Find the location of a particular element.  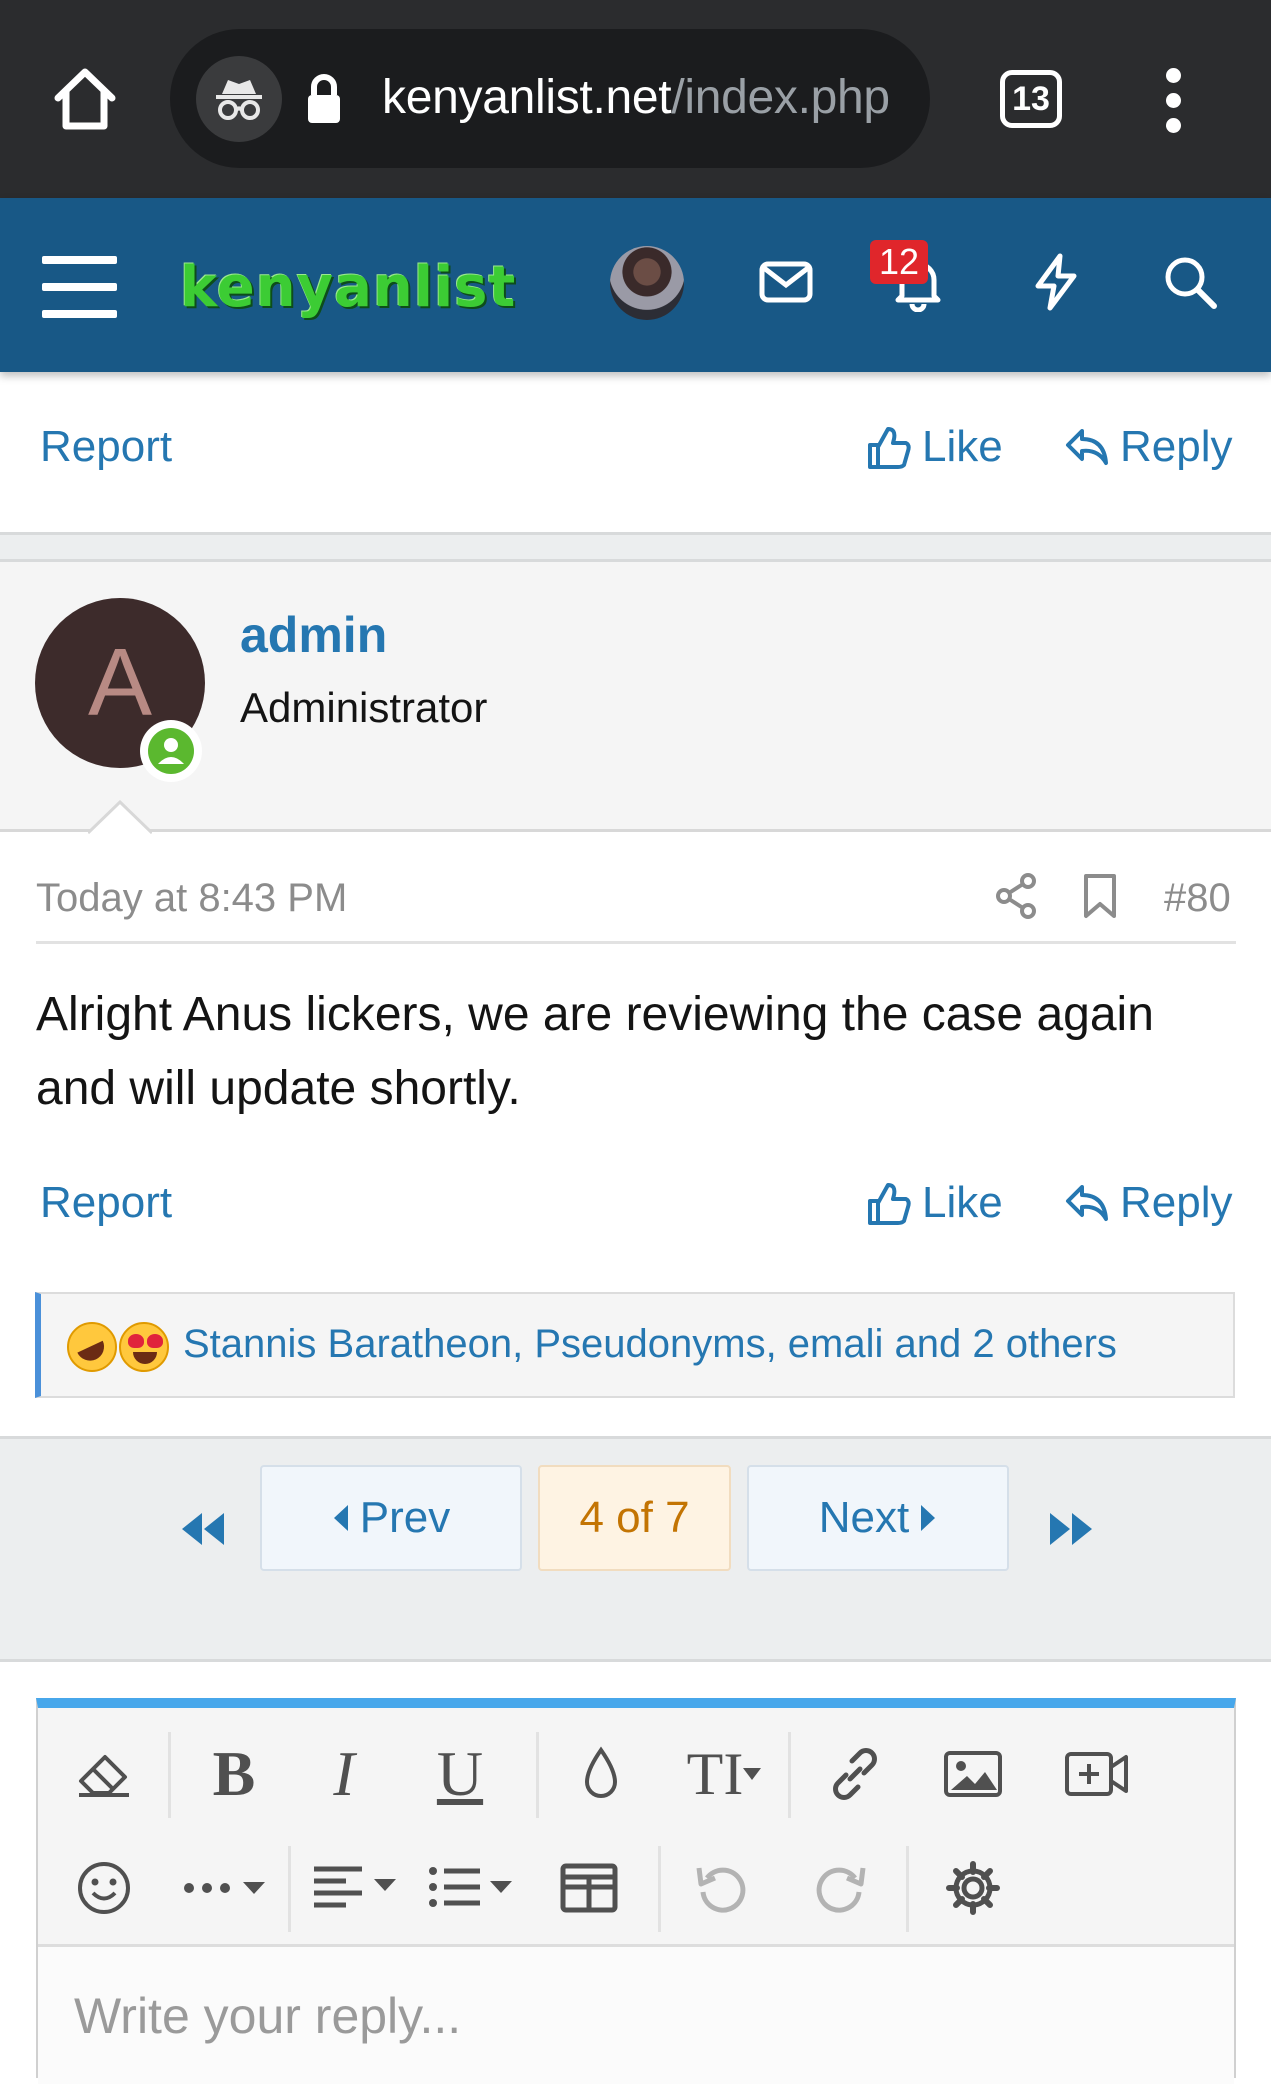

home-icon is located at coordinates (85, 99).